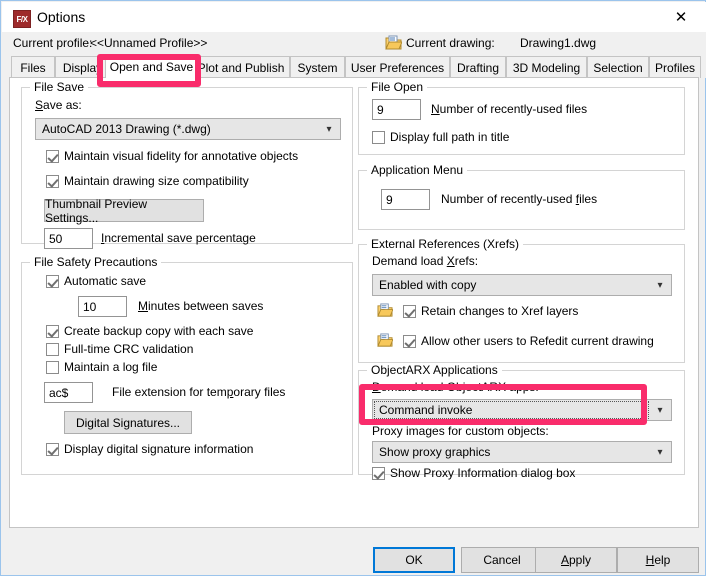 Image resolution: width=706 pixels, height=576 pixels. I want to click on application-menu-group-title: Application Menu, so click(417, 170).